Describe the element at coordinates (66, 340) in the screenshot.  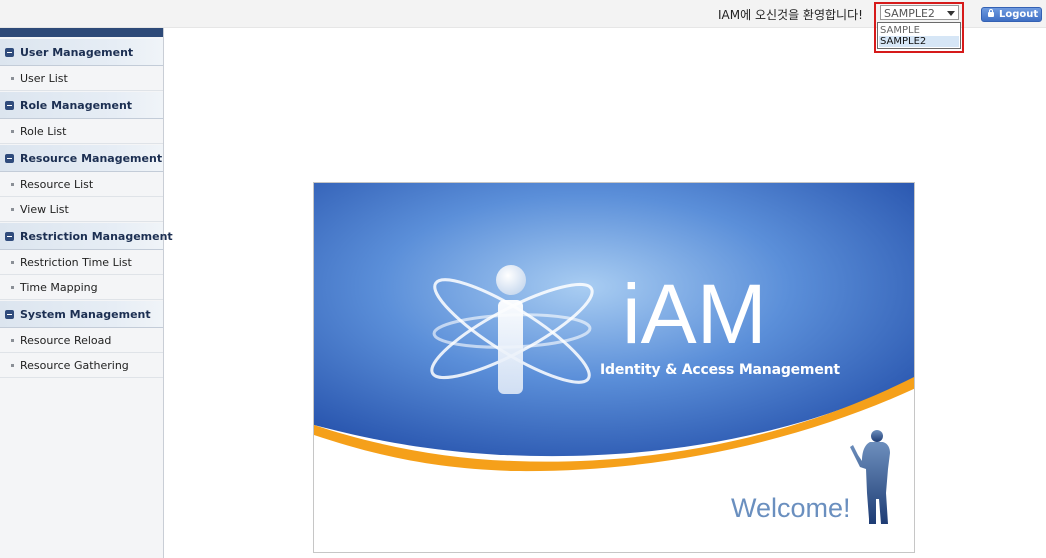
I see `sidebar-item-label: Resource Reload` at that location.